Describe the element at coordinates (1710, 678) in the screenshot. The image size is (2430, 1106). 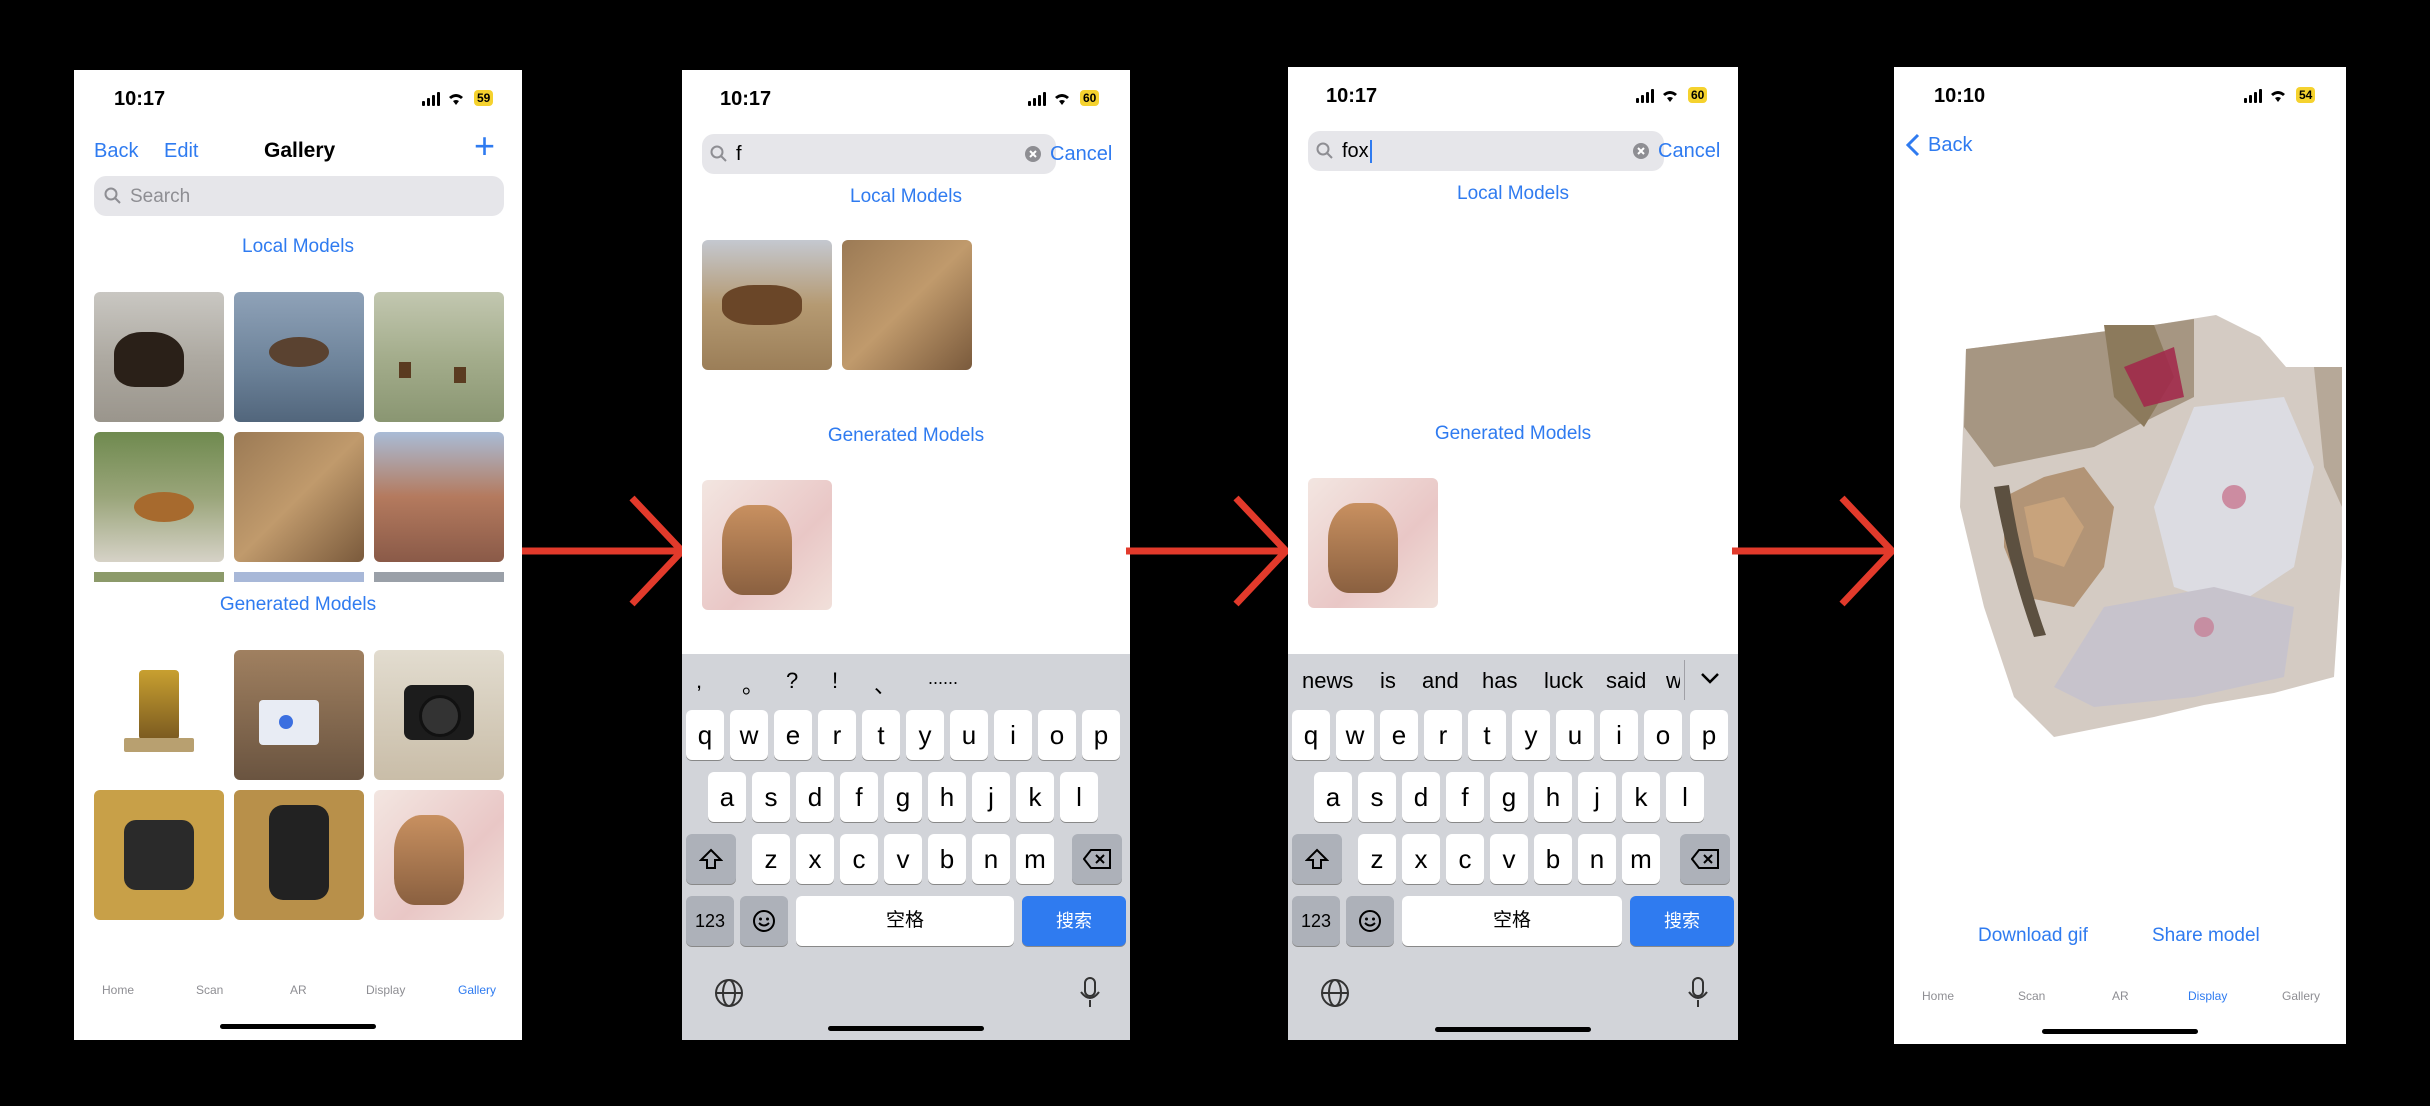
I see `chevron-down-icon` at that location.